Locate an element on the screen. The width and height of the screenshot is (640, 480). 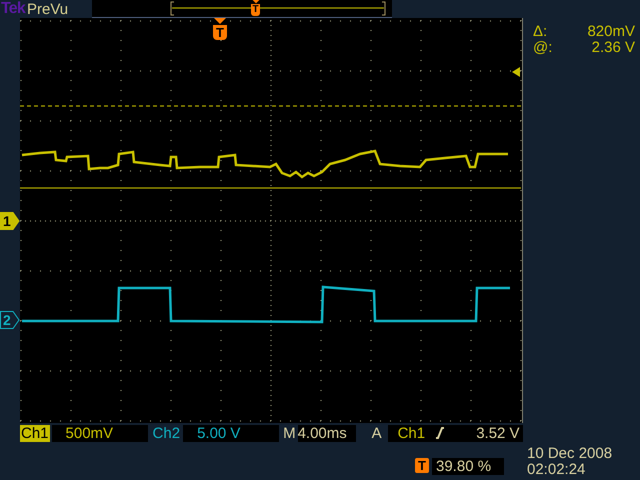
channel-scale: 500mV is located at coordinates (100, 433).